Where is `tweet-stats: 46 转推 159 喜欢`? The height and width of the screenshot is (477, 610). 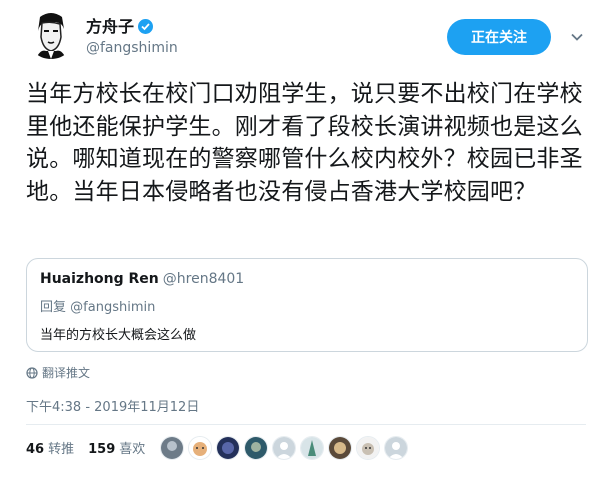 tweet-stats: 46 转推 159 喜欢 is located at coordinates (92, 447).